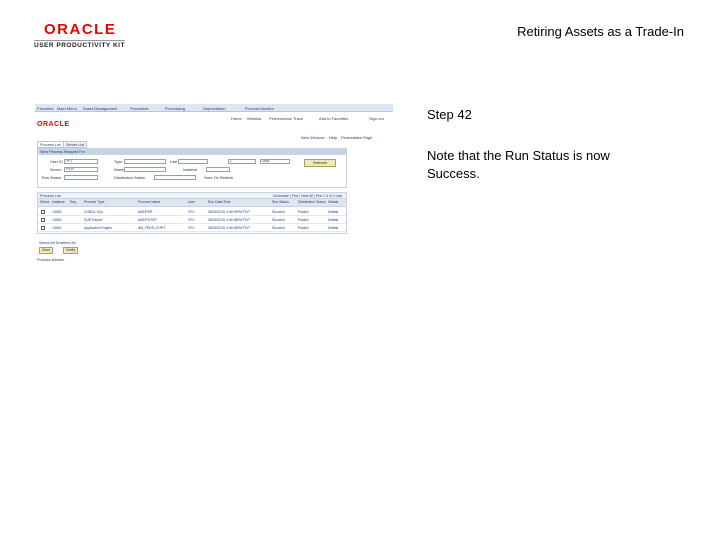 The image size is (720, 540). Describe the element at coordinates (145, 212) in the screenshot. I see `row-process-name: AMDPSR` at that location.